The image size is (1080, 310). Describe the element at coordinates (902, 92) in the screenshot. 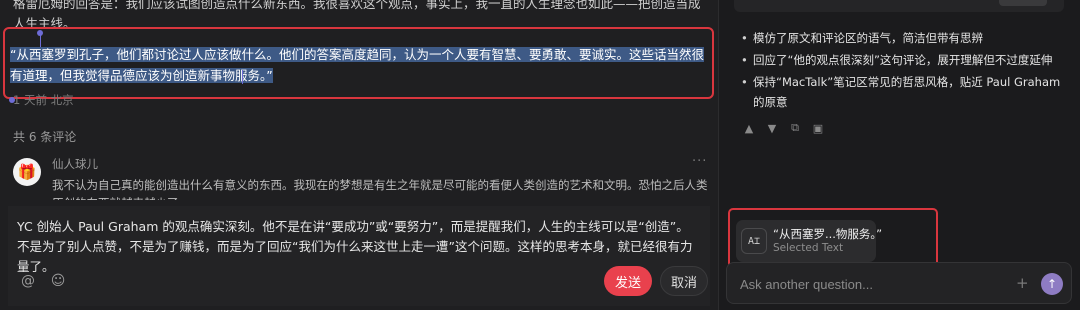

I see `list-item: 保持“MacTalk”笔记区常见的哲思风格，贴近 Paul Graham 的原意` at that location.